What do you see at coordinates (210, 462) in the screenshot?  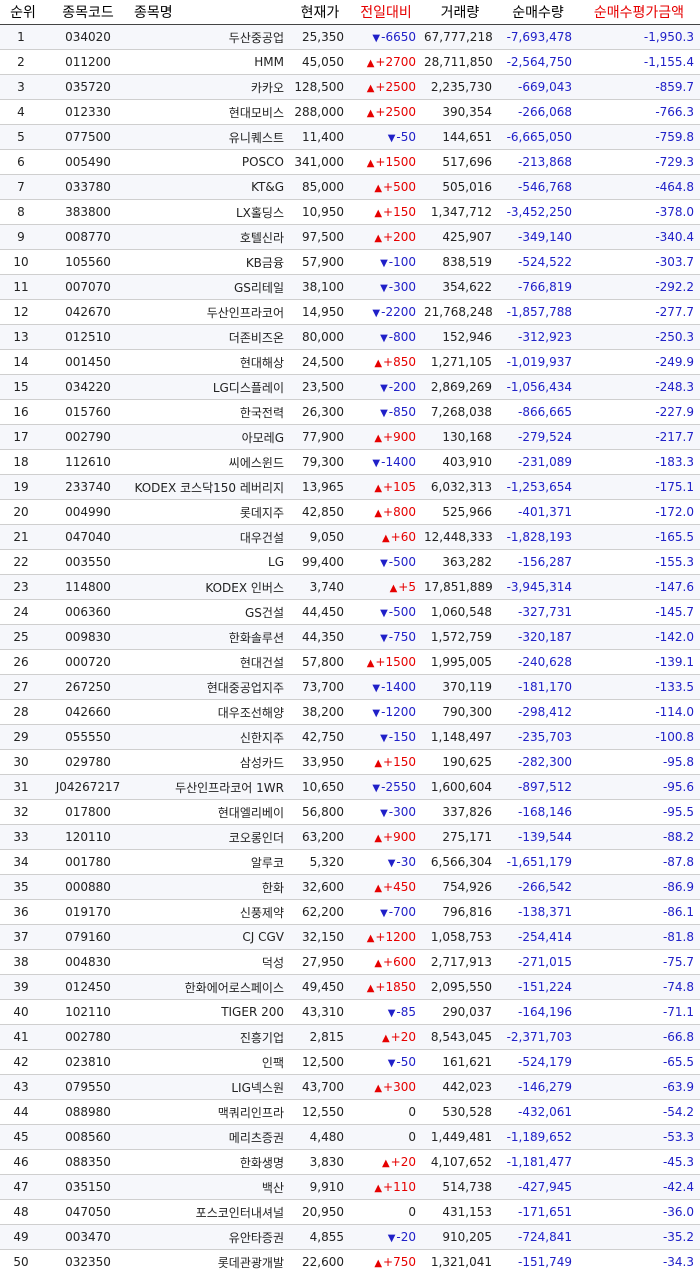 I see `stock-name-cell: 씨에스윈드` at bounding box center [210, 462].